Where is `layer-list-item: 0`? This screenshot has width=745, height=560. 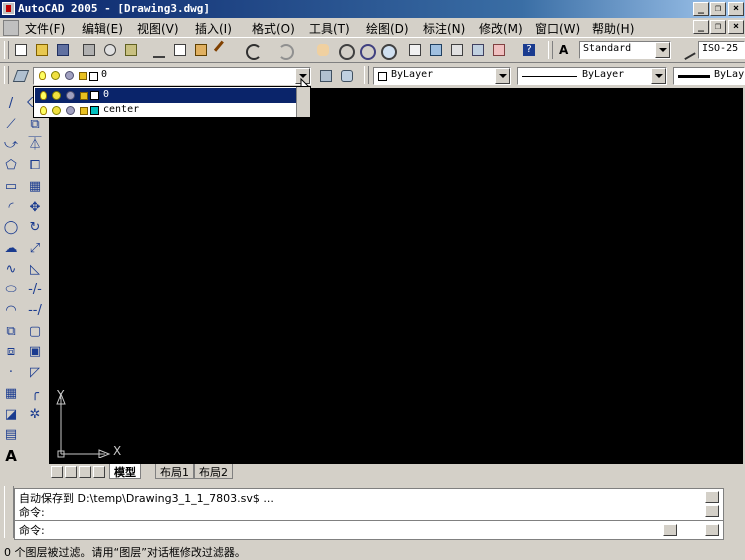
layer-list-item: 0 is located at coordinates (166, 95).